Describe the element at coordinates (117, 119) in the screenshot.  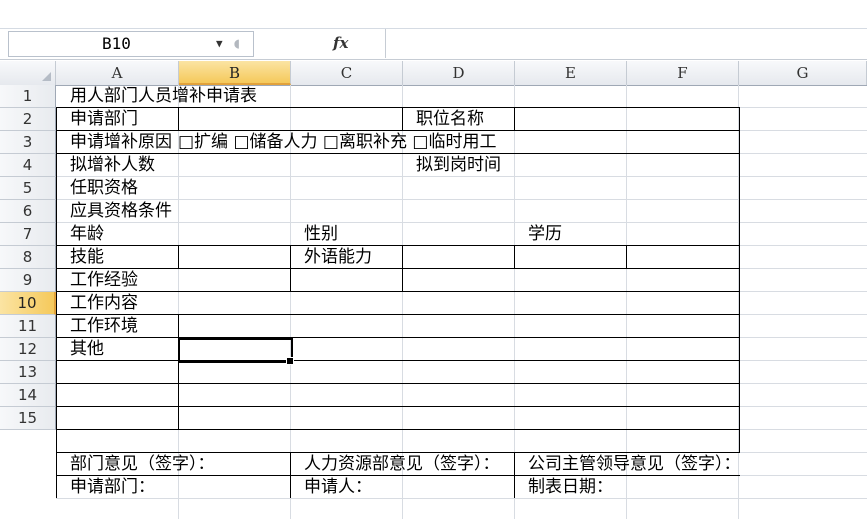
I see `cell-a2: 申请部门` at that location.